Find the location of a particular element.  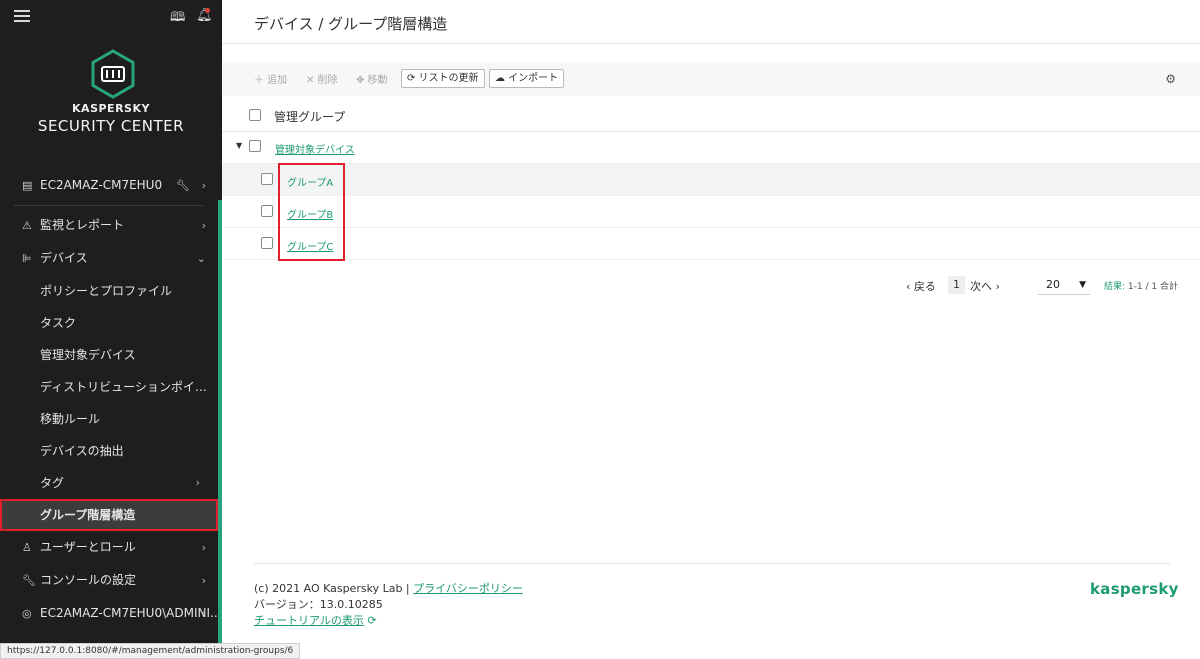

privacy-policy-link: プライバシーポリシー is located at coordinates (468, 588).